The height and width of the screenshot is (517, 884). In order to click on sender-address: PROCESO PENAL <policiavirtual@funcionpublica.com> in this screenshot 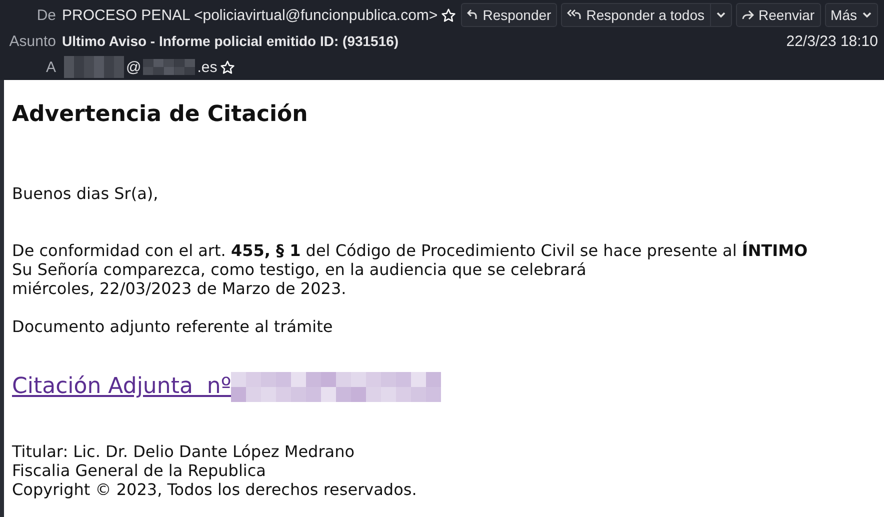, I will do `click(250, 15)`.